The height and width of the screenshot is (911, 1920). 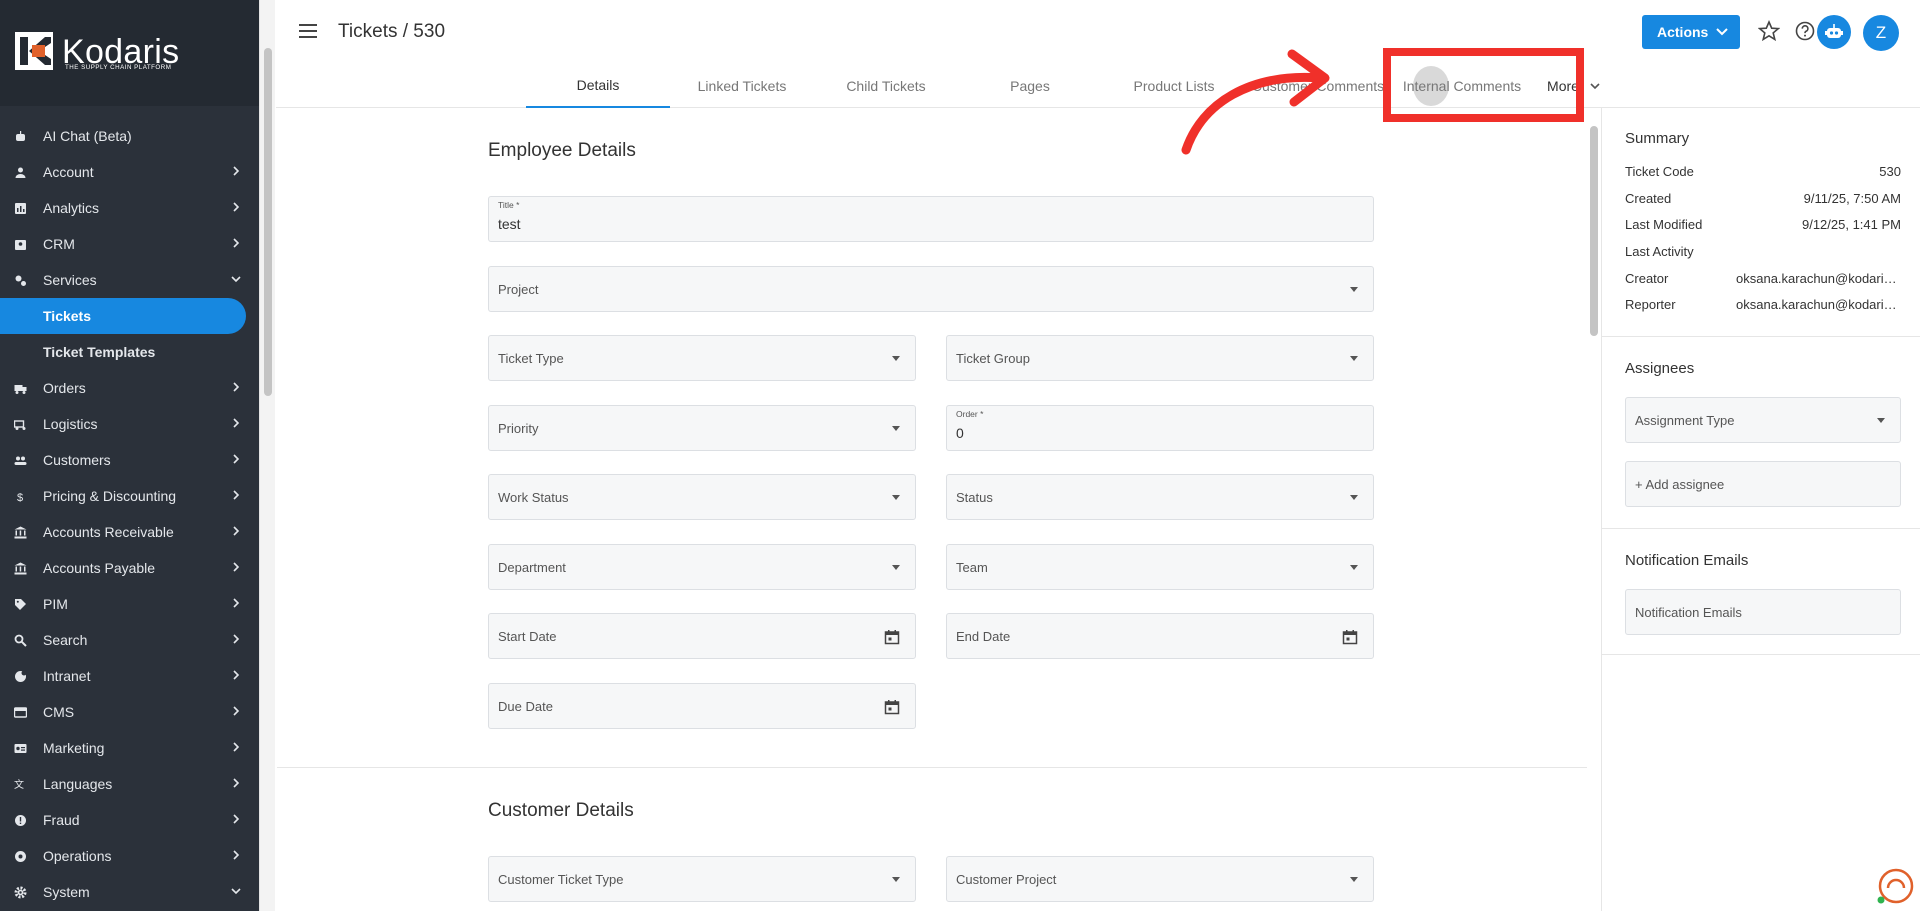 What do you see at coordinates (702, 497) in the screenshot?
I see `work-status-select: Work Status` at bounding box center [702, 497].